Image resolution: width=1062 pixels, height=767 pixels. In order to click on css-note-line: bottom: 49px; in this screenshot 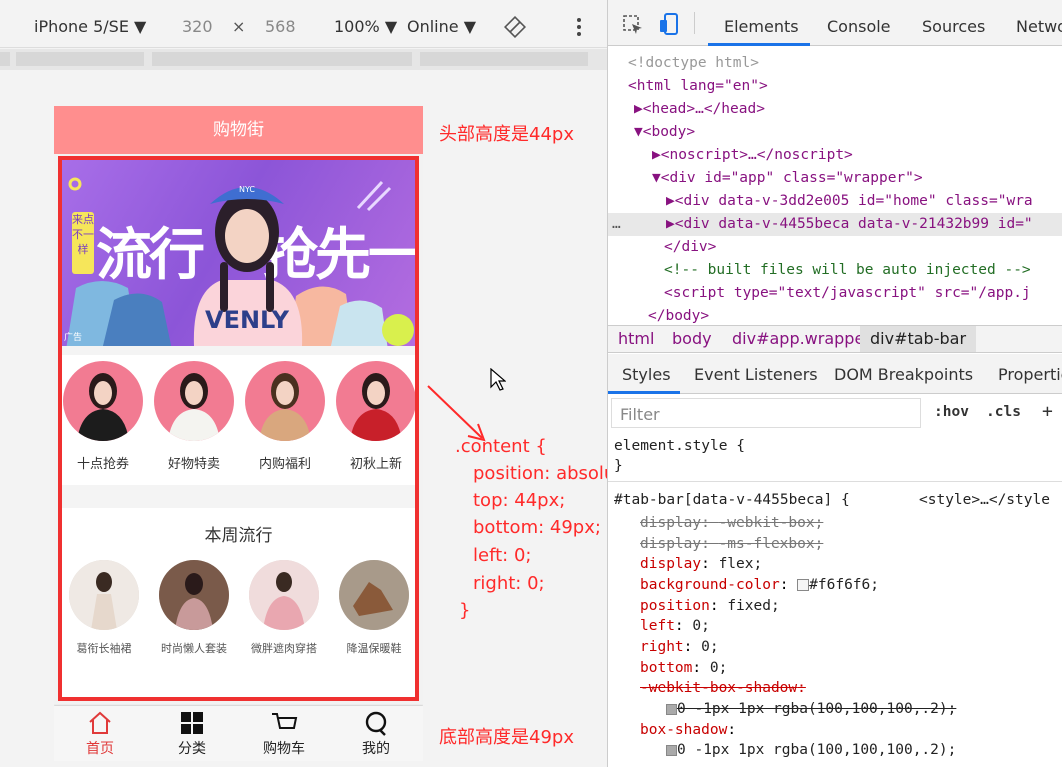, I will do `click(537, 527)`.